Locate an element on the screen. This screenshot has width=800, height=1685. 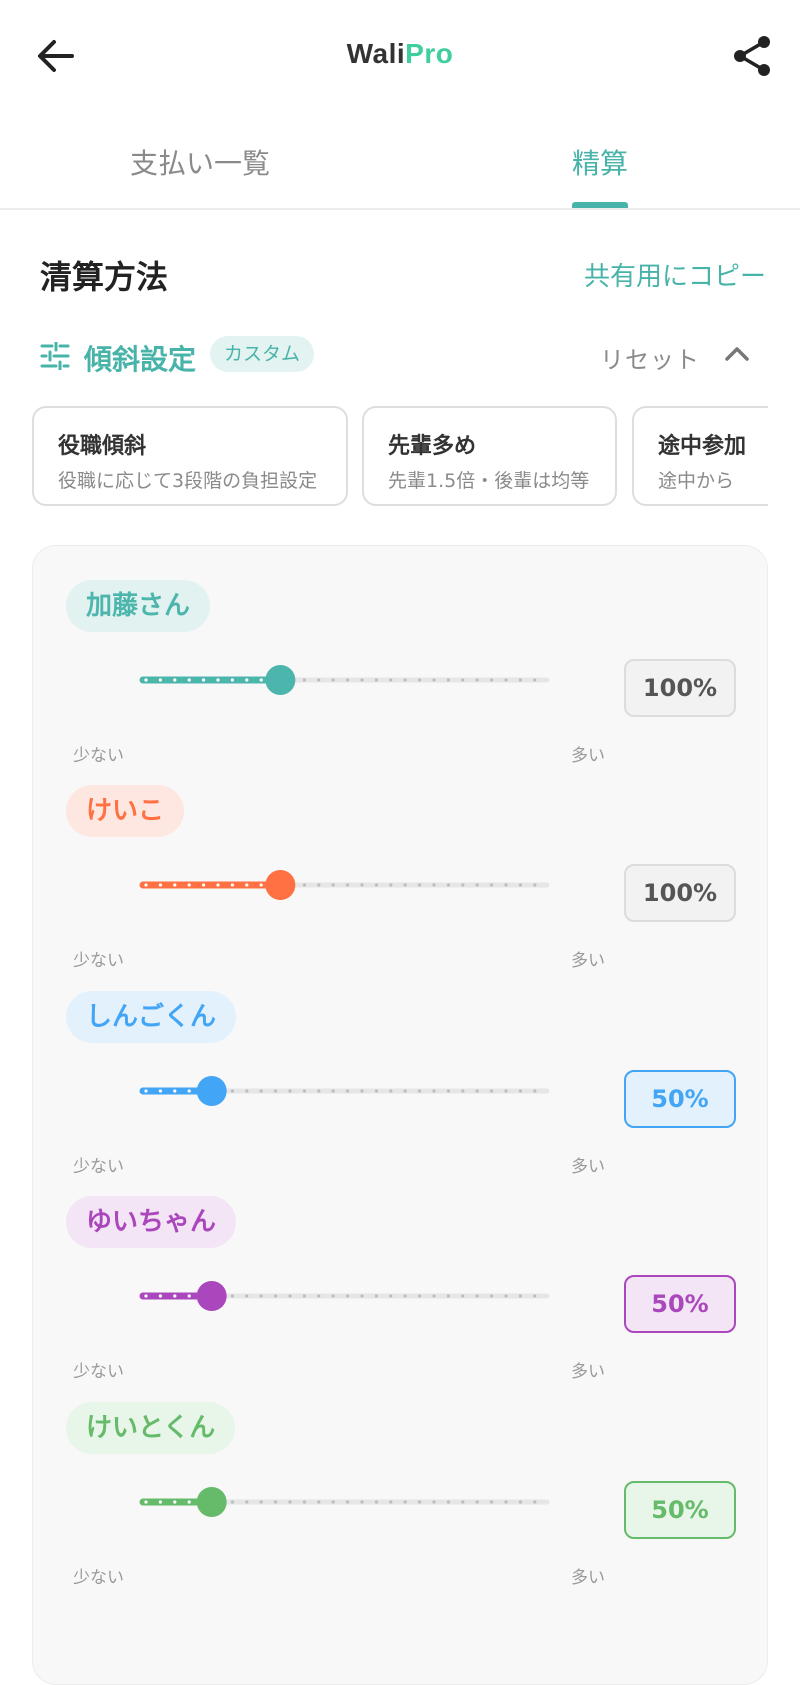
tab-payments: 支払い一覧 is located at coordinates (200, 162).